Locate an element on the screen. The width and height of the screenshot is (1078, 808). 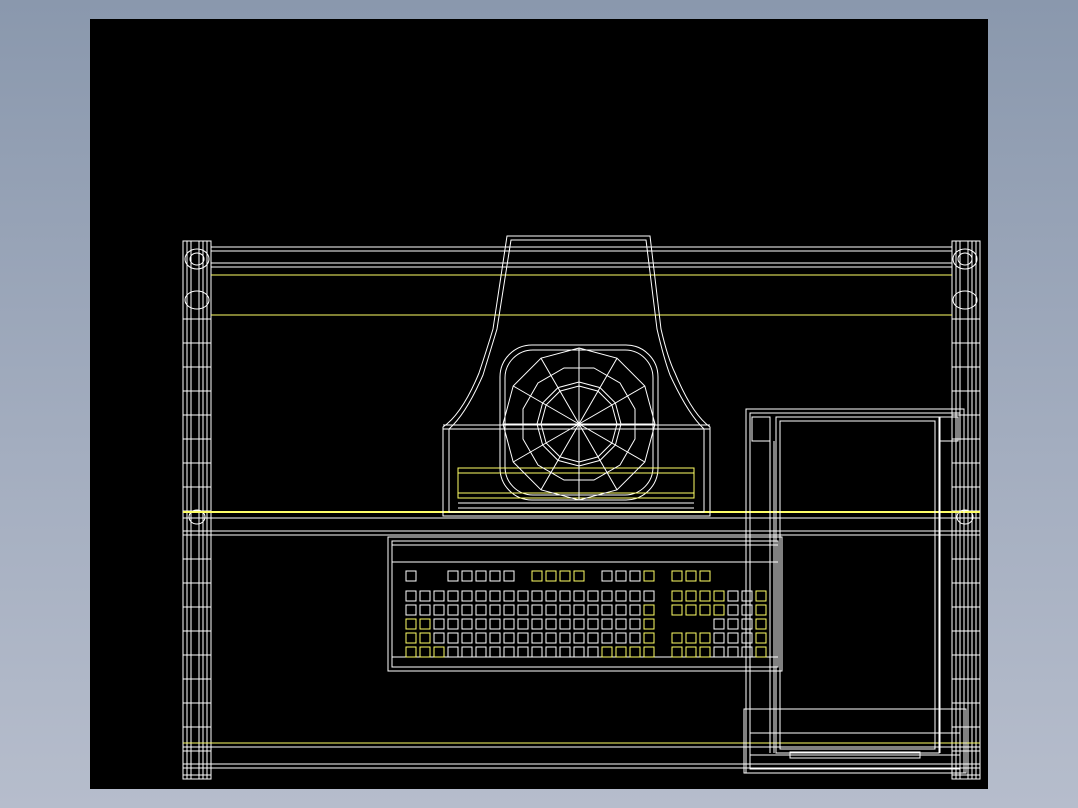
desk-left-leg is located at coordinates (197, 510).